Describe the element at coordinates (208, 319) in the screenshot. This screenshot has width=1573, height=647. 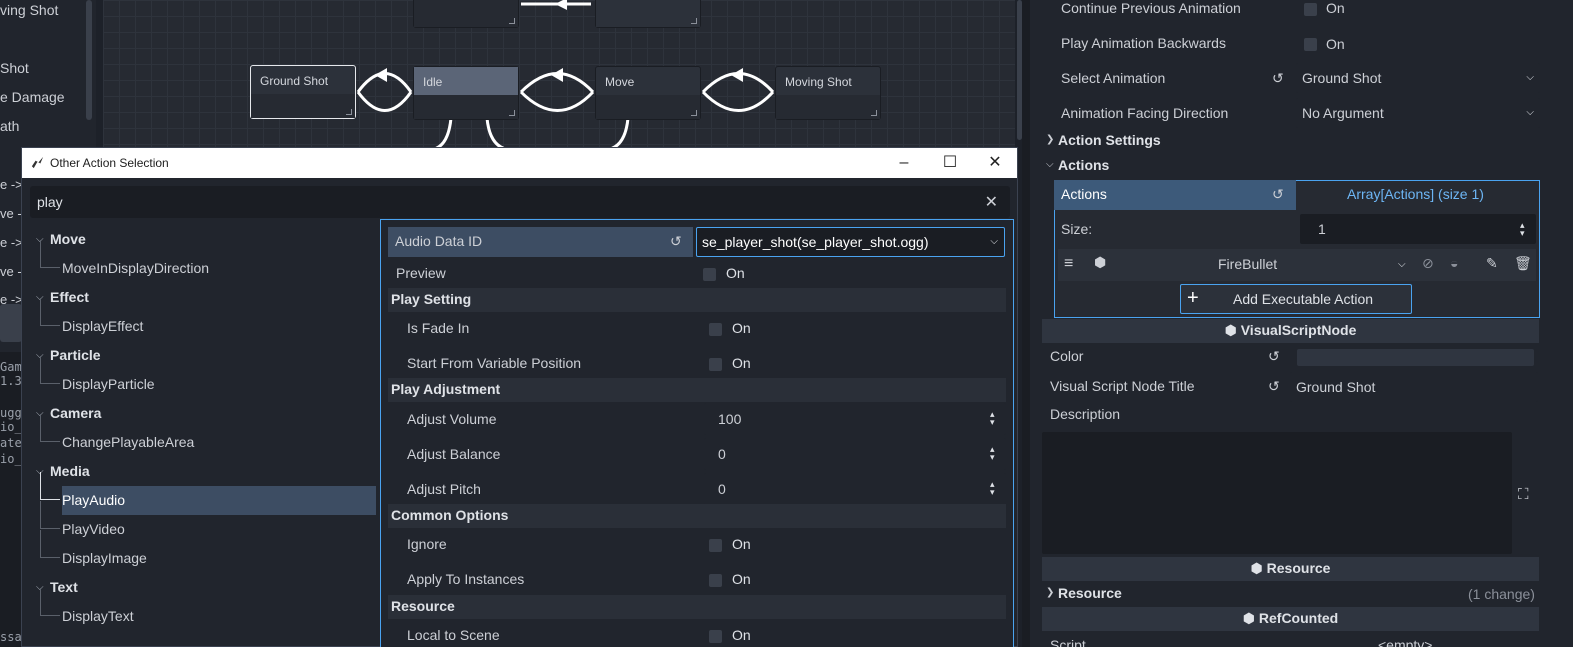
I see `tree-item-display-effect: DisplayEffect` at that location.